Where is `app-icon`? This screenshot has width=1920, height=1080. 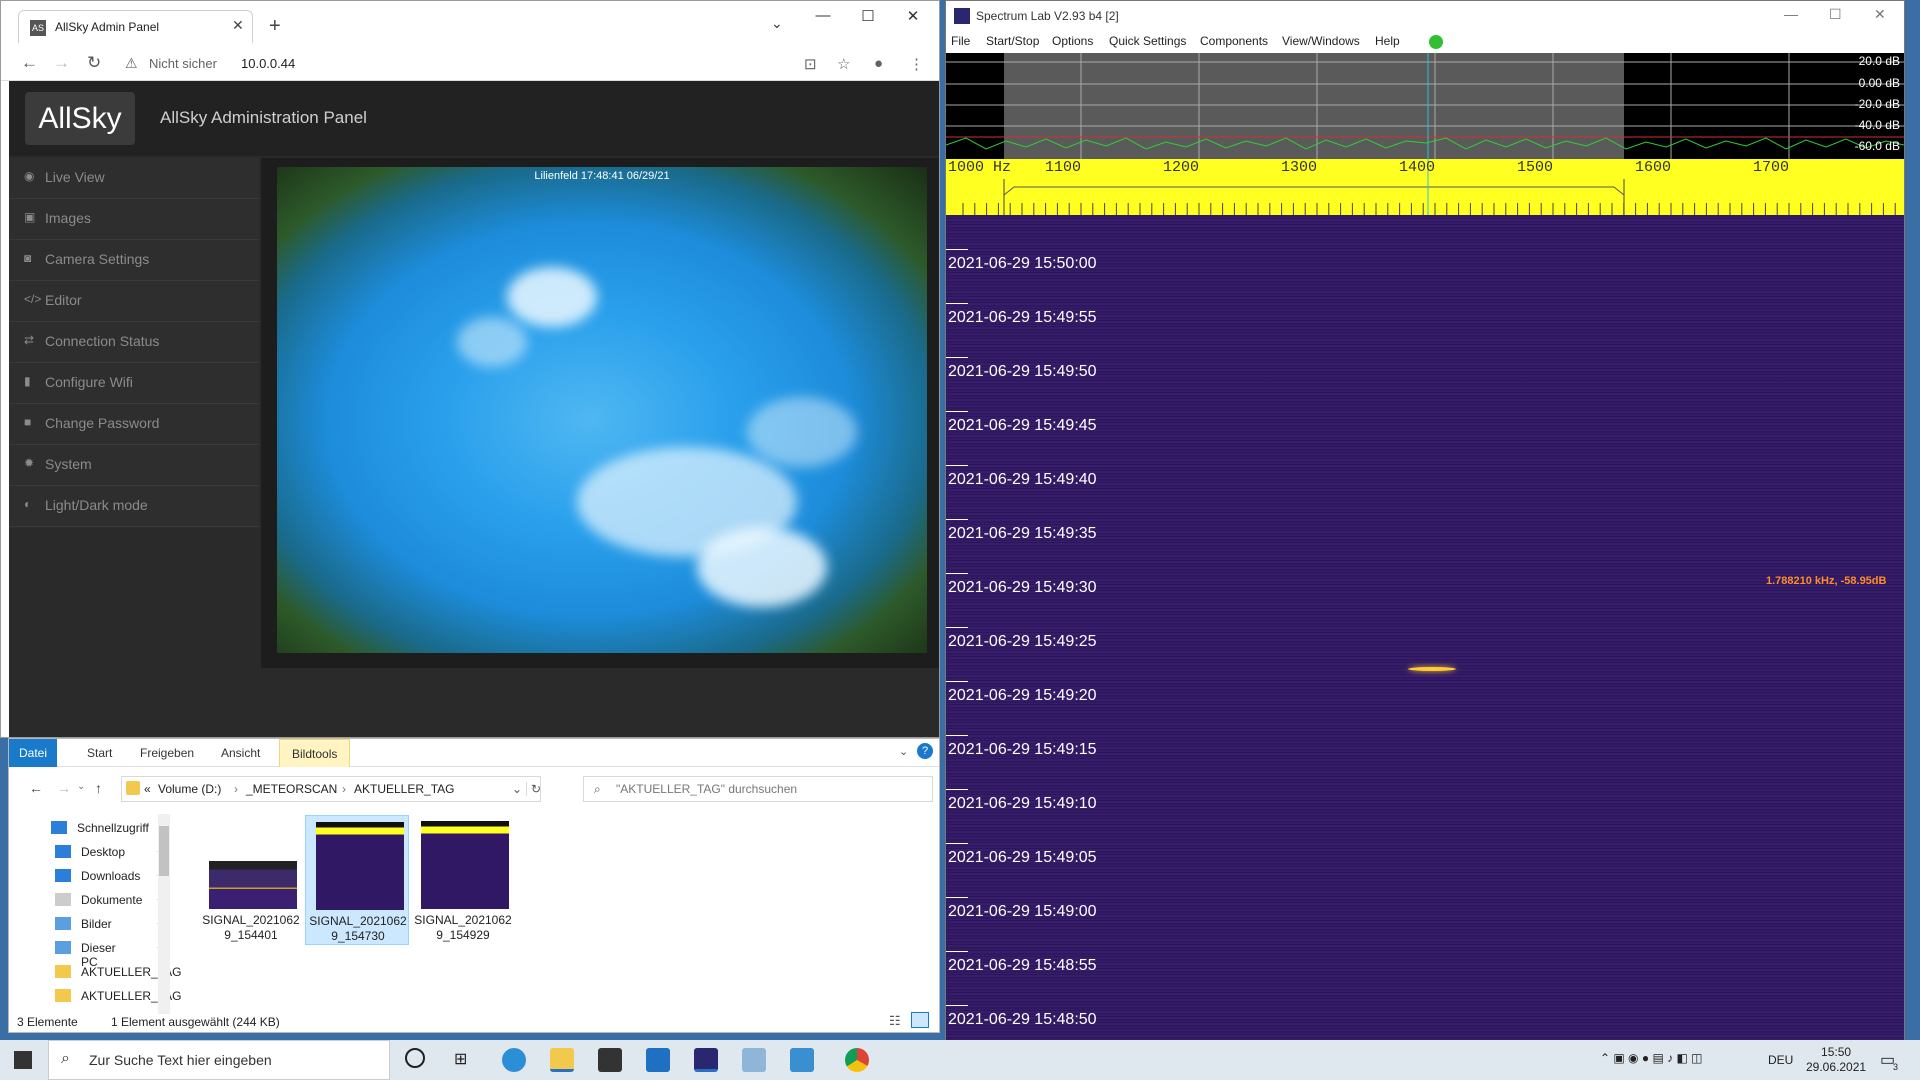
app-icon is located at coordinates (754, 1060).